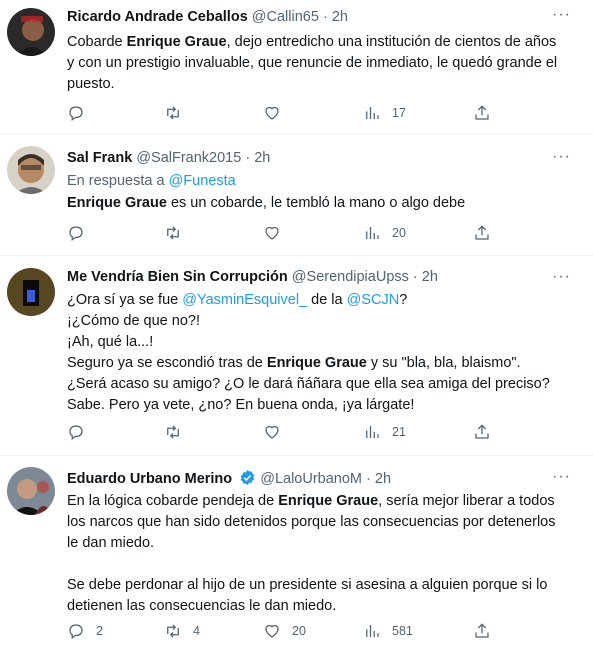  I want to click on user-name: Sal Frank, so click(99, 158).